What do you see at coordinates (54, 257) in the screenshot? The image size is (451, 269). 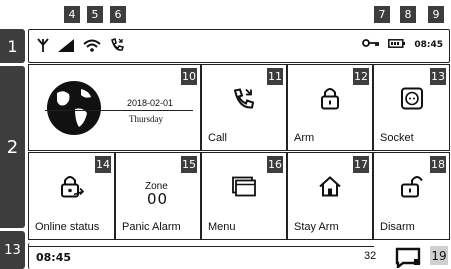 I see `bottom-time: 08:45` at bounding box center [54, 257].